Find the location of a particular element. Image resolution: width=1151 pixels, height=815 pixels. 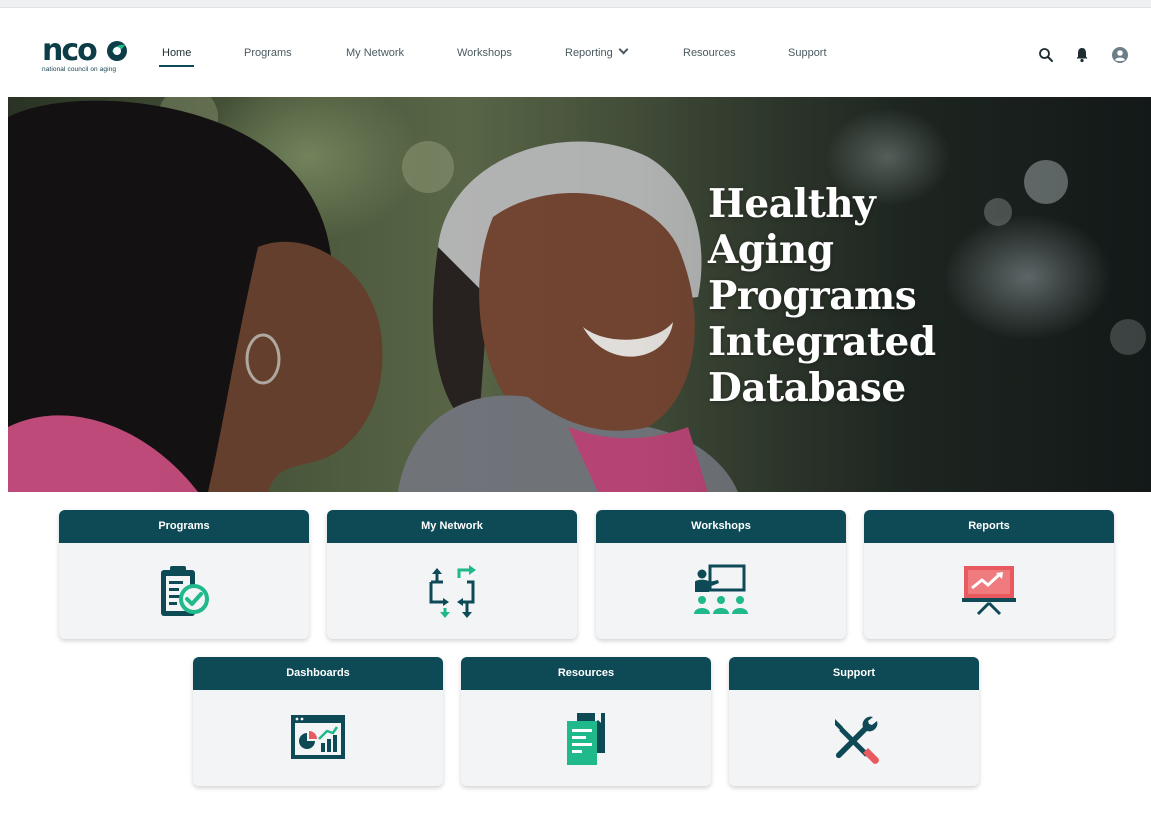

tile-title: Support is located at coordinates (854, 673).